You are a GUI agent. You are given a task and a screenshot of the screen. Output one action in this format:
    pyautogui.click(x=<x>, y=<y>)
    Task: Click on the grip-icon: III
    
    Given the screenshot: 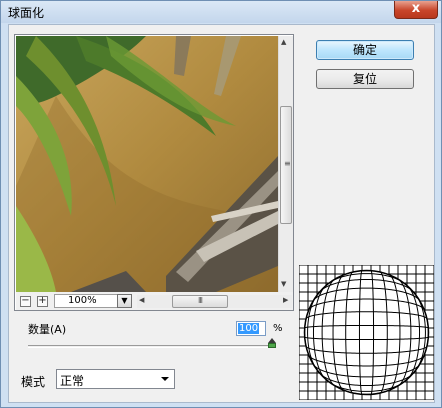 What is the action you would take?
    pyautogui.click(x=200, y=300)
    